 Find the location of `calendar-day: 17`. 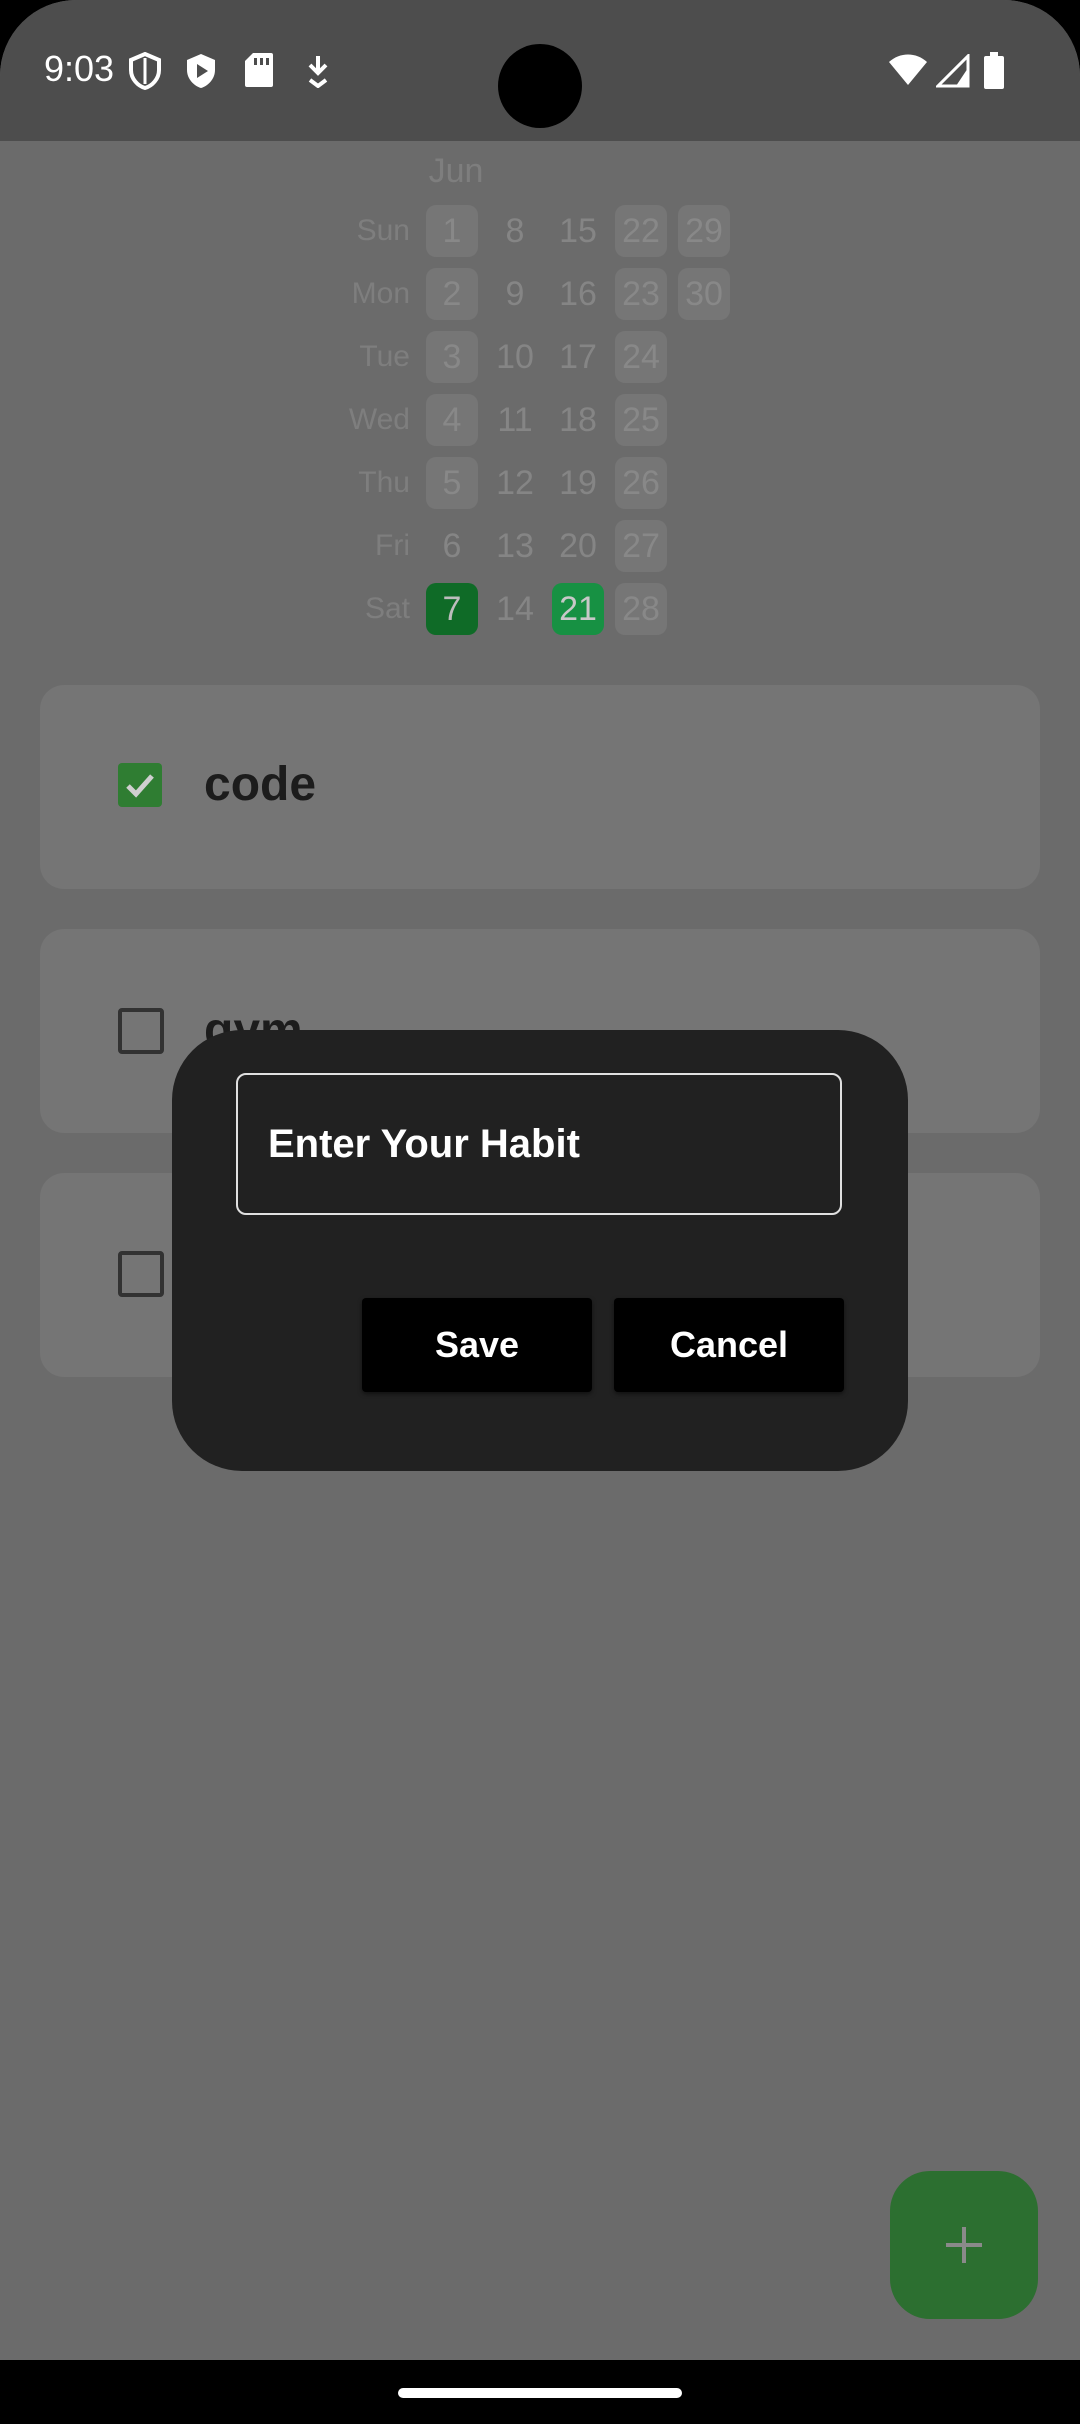

calendar-day: 17 is located at coordinates (578, 357).